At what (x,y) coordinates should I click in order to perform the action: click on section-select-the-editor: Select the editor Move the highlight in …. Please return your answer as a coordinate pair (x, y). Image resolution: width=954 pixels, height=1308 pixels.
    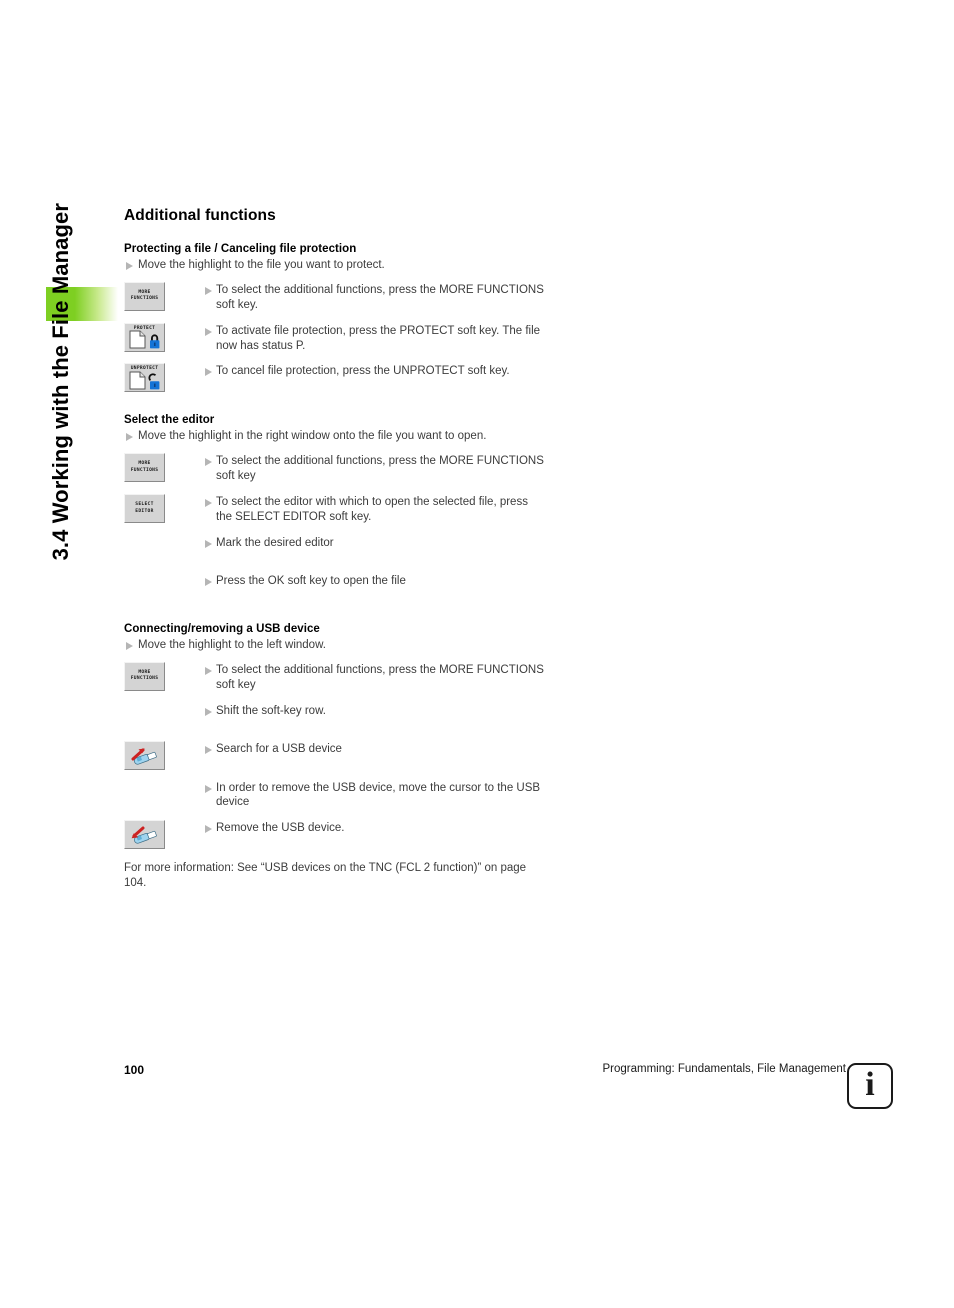
    Looking at the image, I should click on (334, 507).